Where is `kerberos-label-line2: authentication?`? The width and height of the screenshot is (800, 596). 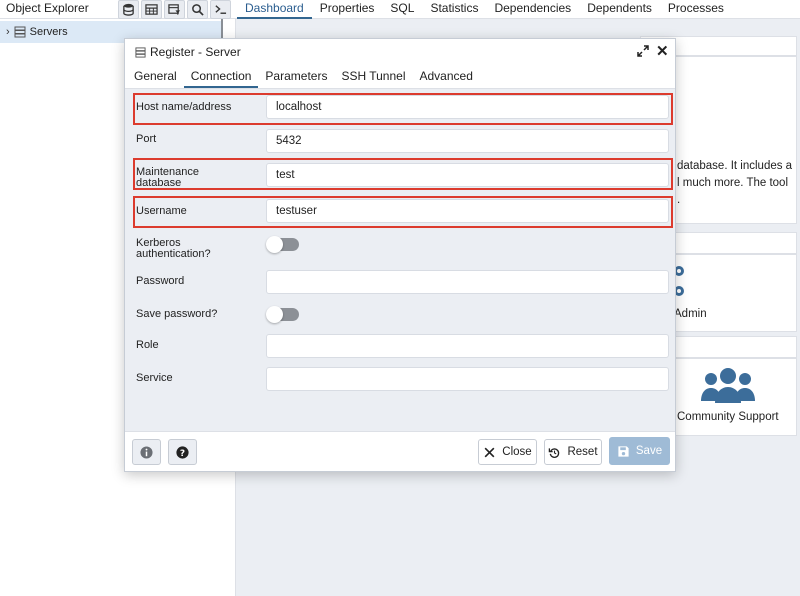
kerberos-label-line2: authentication? is located at coordinates (173, 254).